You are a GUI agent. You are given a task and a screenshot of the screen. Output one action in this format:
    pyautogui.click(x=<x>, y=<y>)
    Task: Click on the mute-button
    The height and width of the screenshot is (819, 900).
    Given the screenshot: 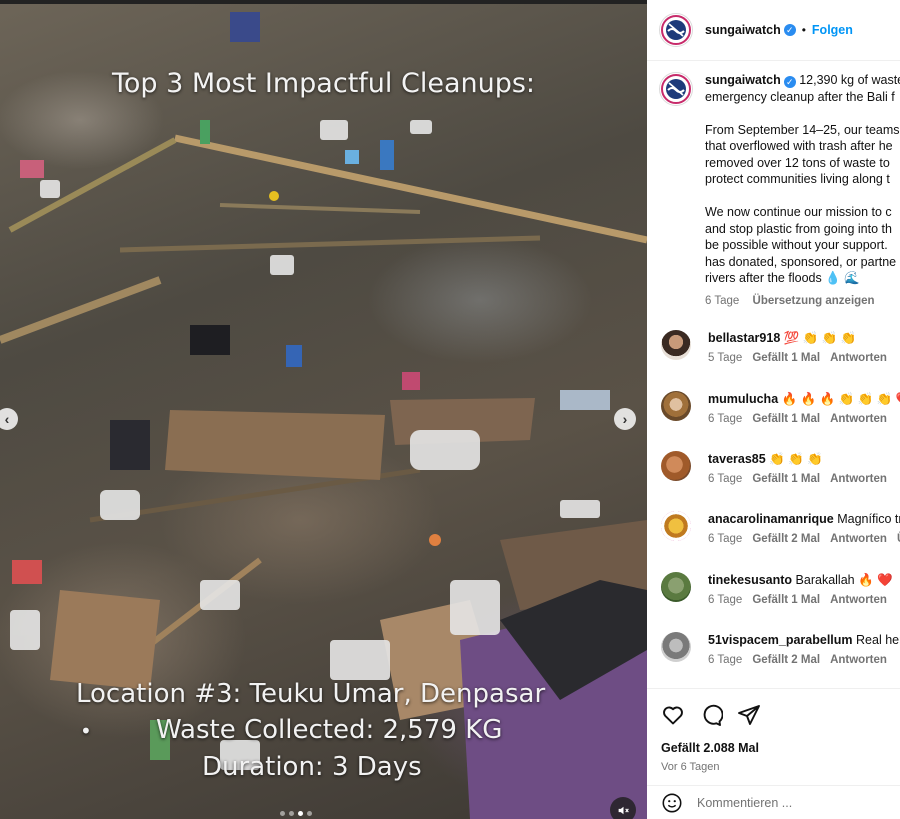 What is the action you would take?
    pyautogui.click(x=623, y=808)
    